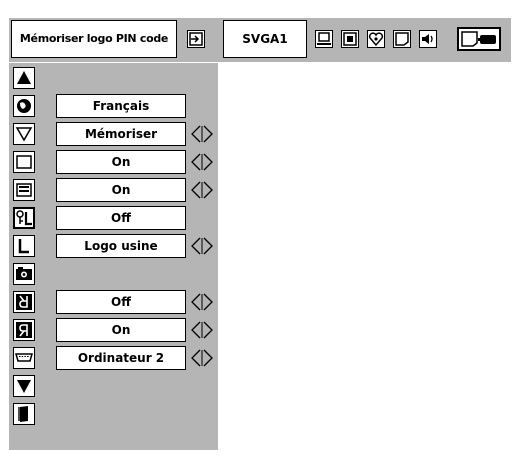 Image resolution: width=529 pixels, height=458 pixels. What do you see at coordinates (428, 39) in the screenshot?
I see `sound-icon` at bounding box center [428, 39].